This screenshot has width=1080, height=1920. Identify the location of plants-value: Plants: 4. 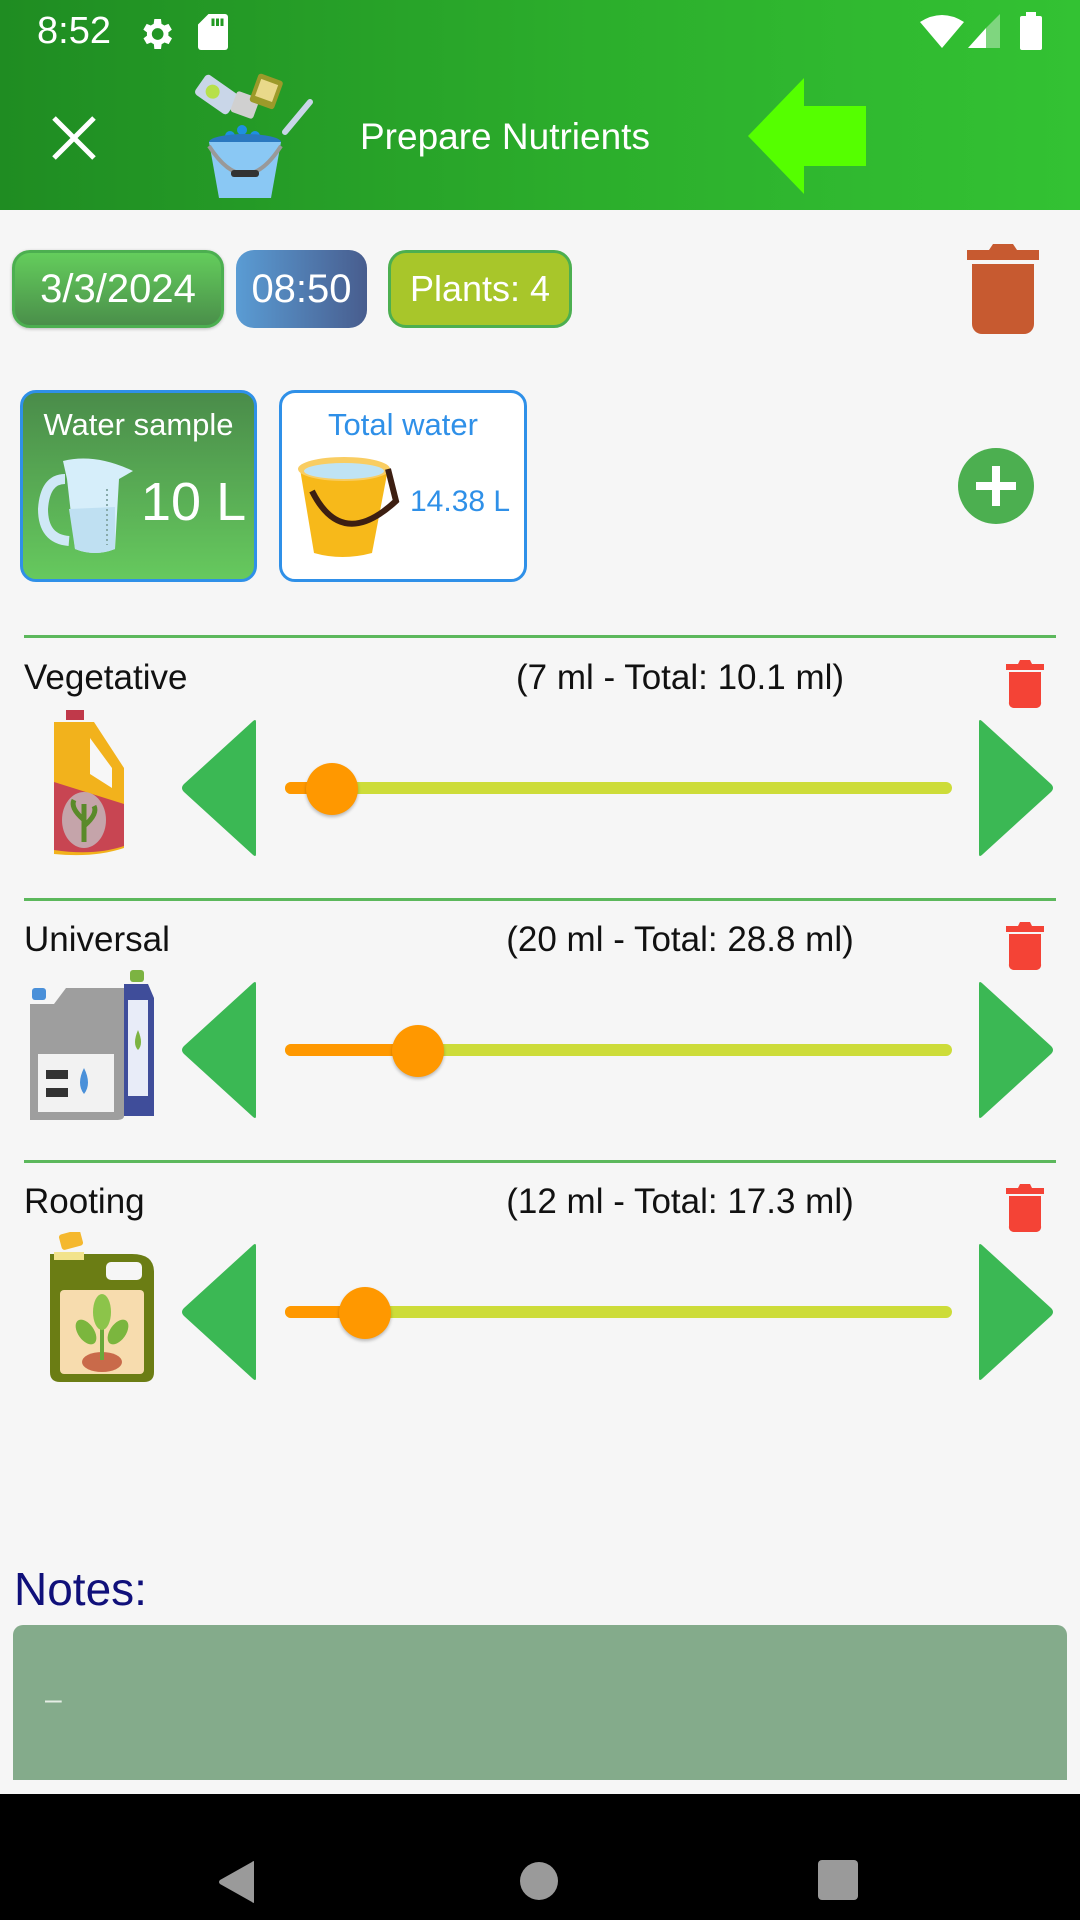
(480, 288).